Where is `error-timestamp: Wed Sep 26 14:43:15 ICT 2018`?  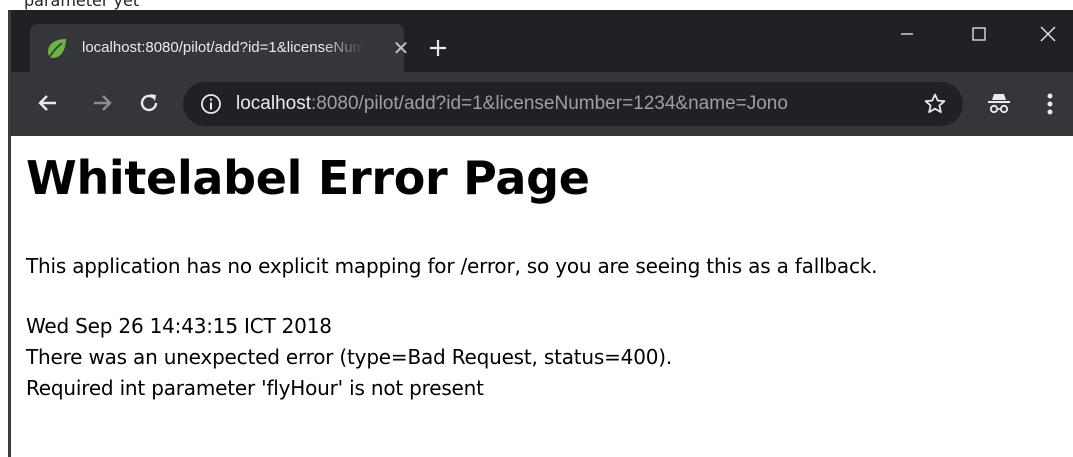 error-timestamp: Wed Sep 26 14:43:15 ICT 2018 is located at coordinates (179, 326).